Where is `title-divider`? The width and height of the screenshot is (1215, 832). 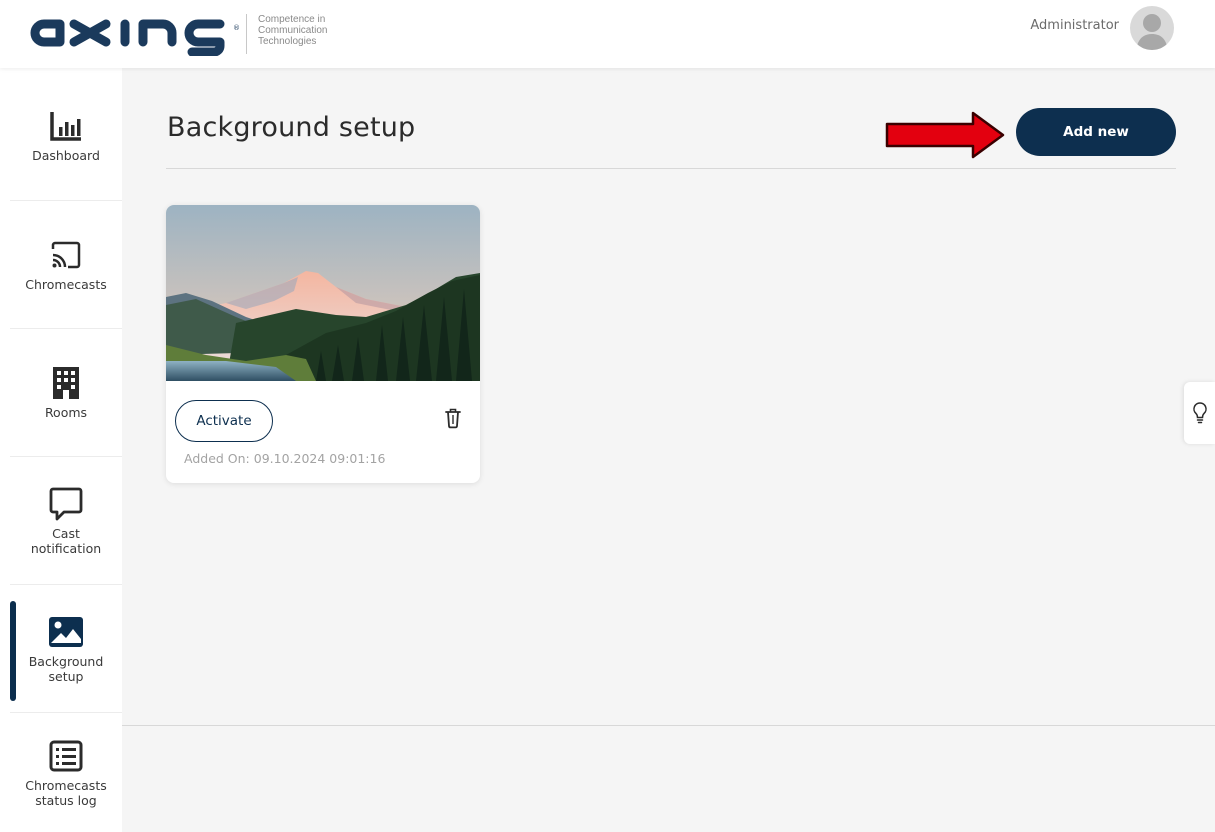 title-divider is located at coordinates (671, 168).